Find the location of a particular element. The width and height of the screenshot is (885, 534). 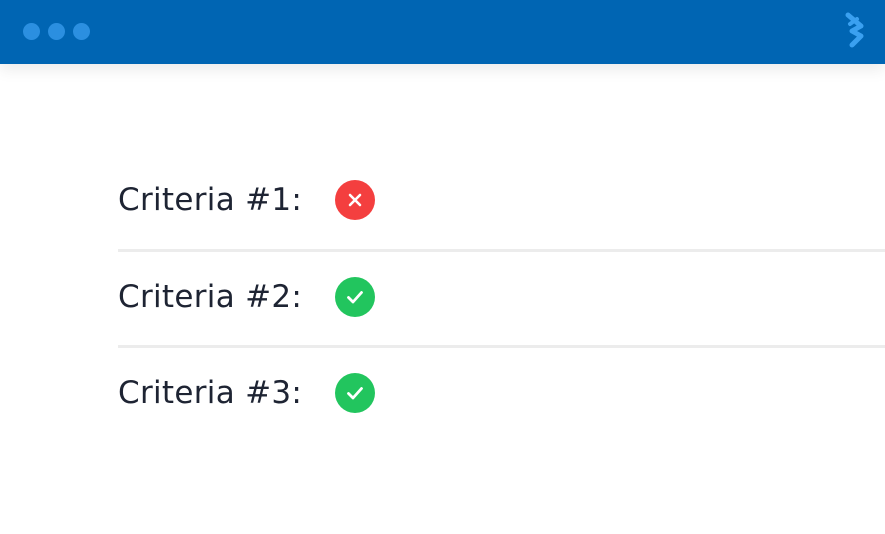

criteria-label-2: Criteria #2: is located at coordinates (210, 297).